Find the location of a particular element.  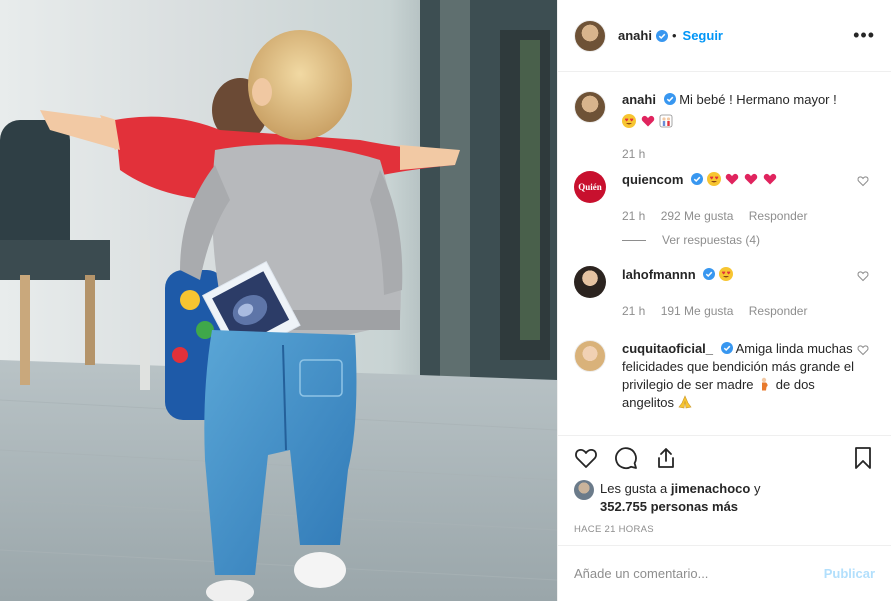

view-replies-label: Ver respuestas (4) is located at coordinates (711, 240).